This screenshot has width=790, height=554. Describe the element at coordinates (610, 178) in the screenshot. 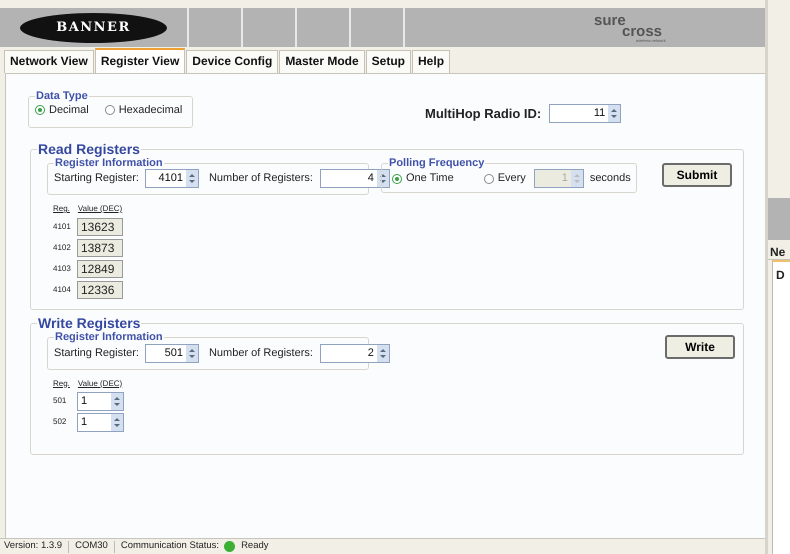

I see `unit-label: seconds` at that location.